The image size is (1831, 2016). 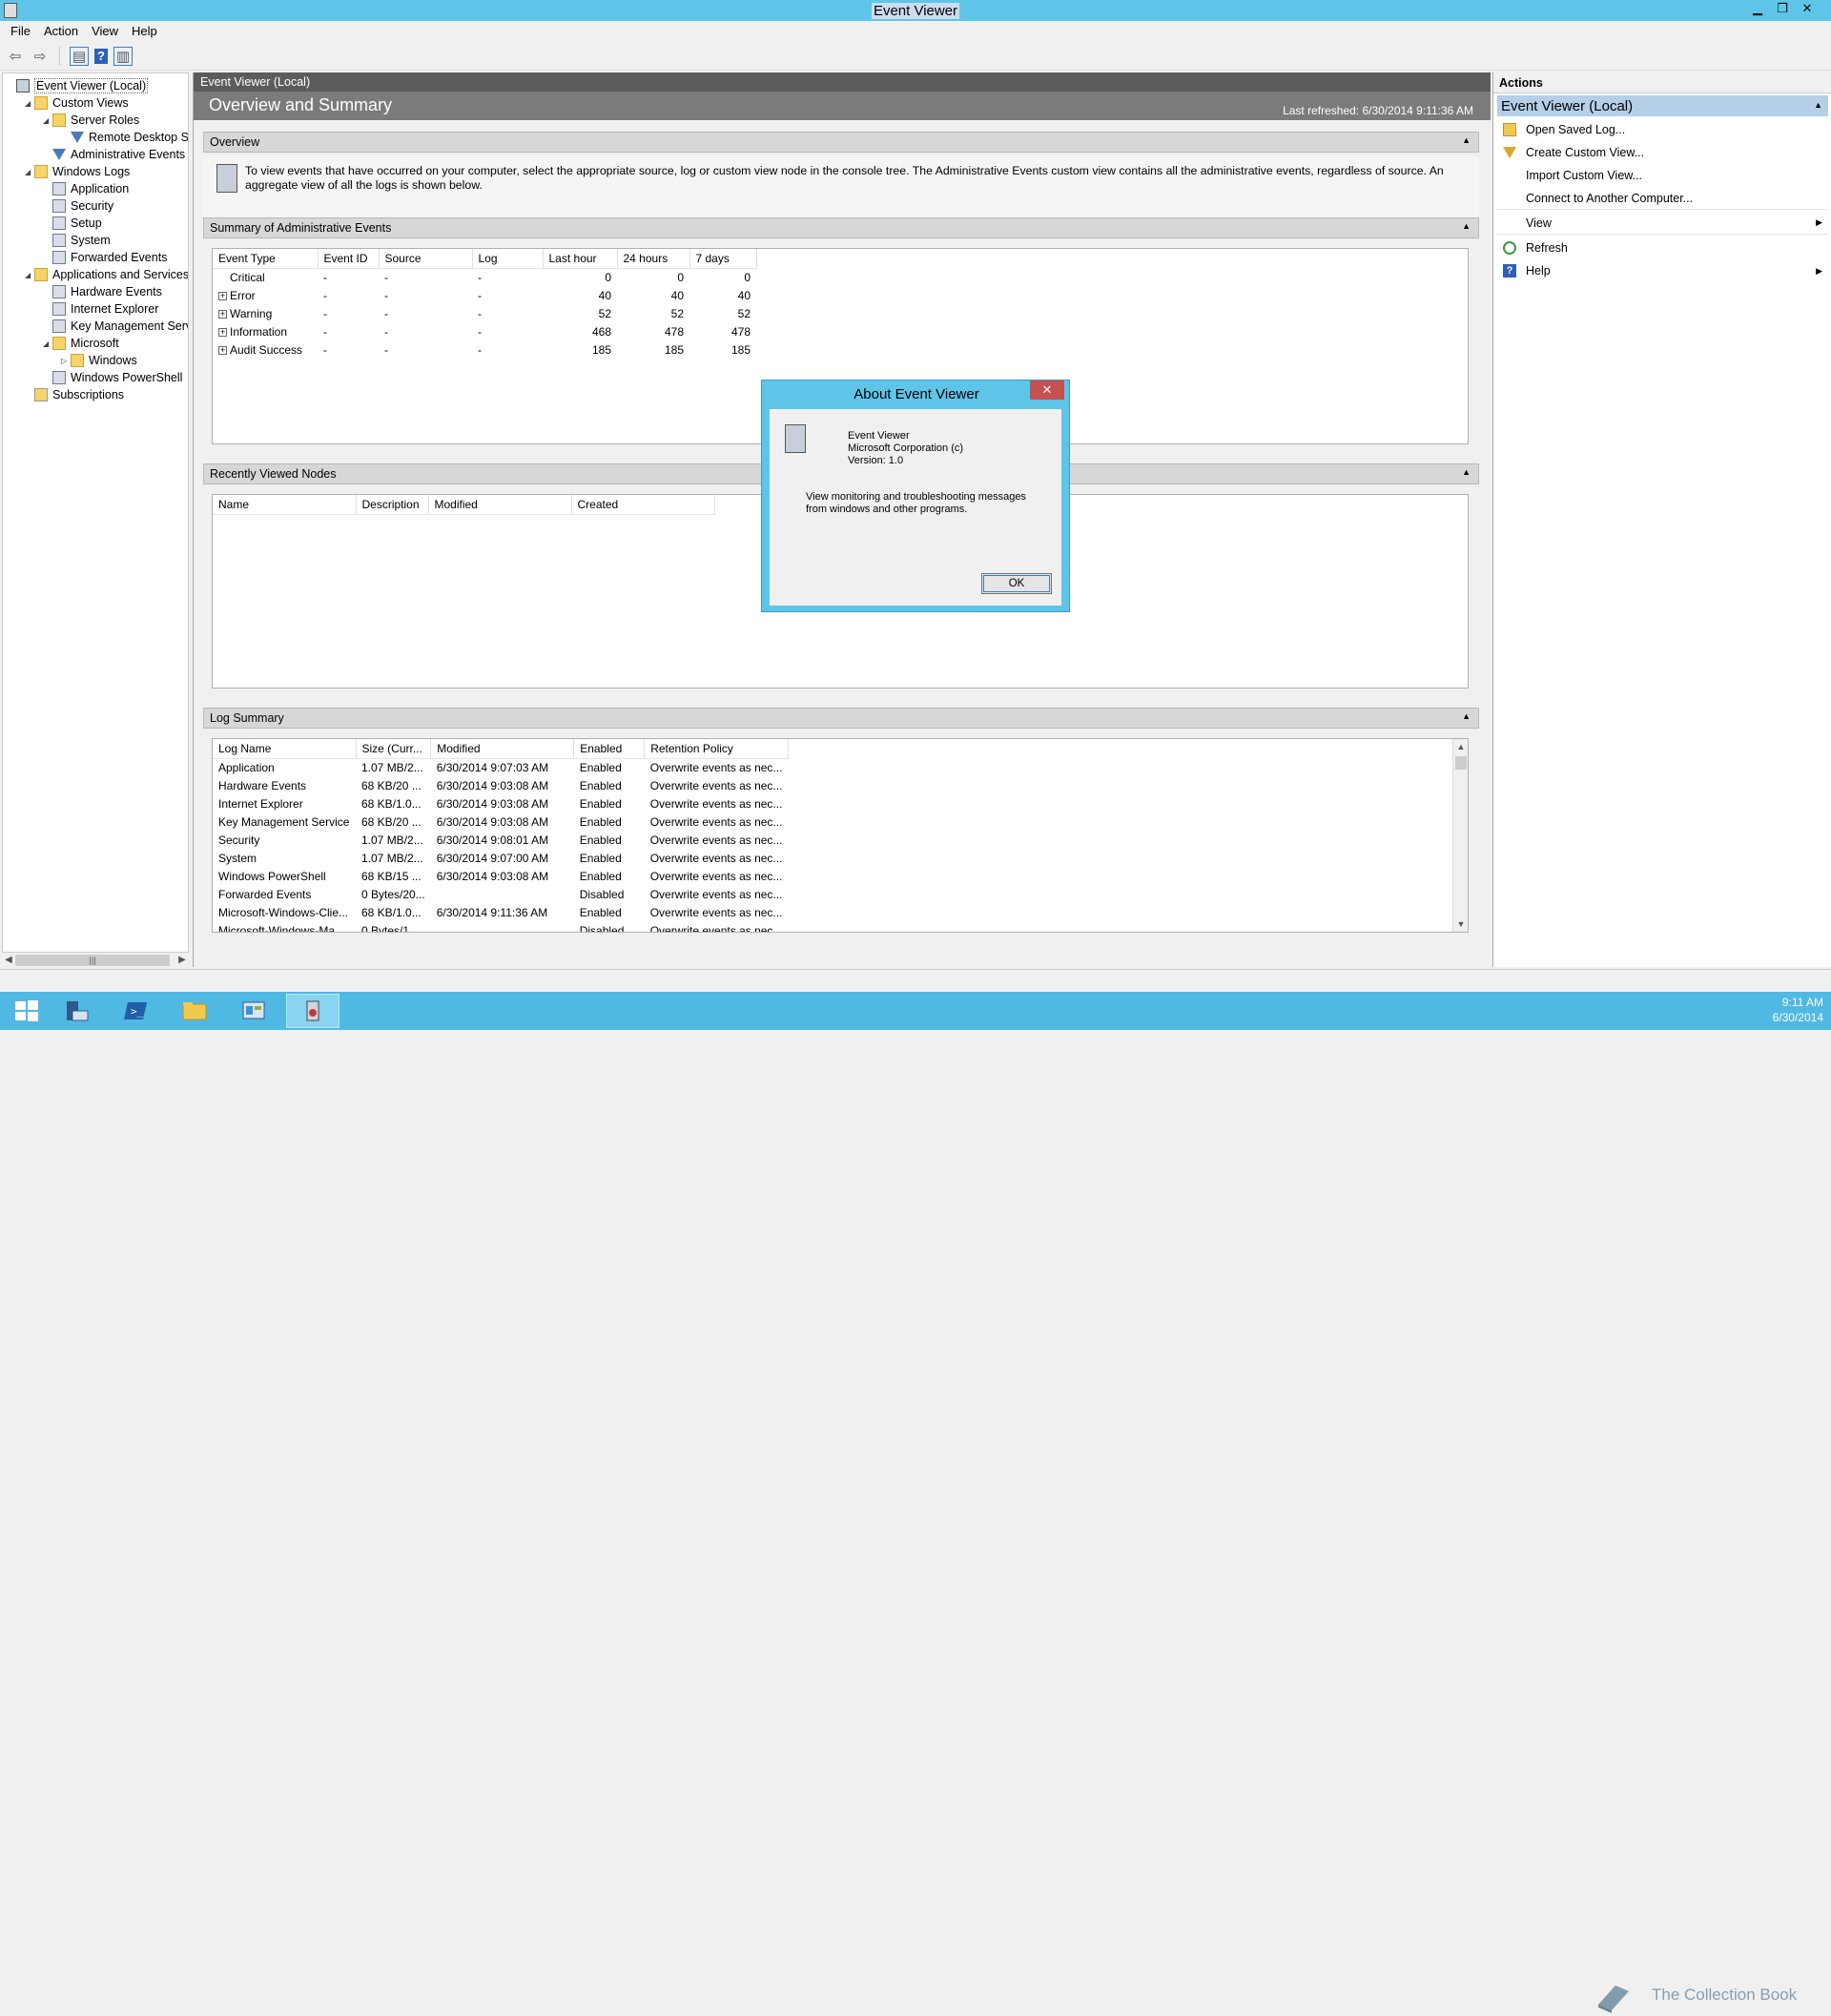 I want to click on tree-node: ▷ Windows, so click(x=99, y=361).